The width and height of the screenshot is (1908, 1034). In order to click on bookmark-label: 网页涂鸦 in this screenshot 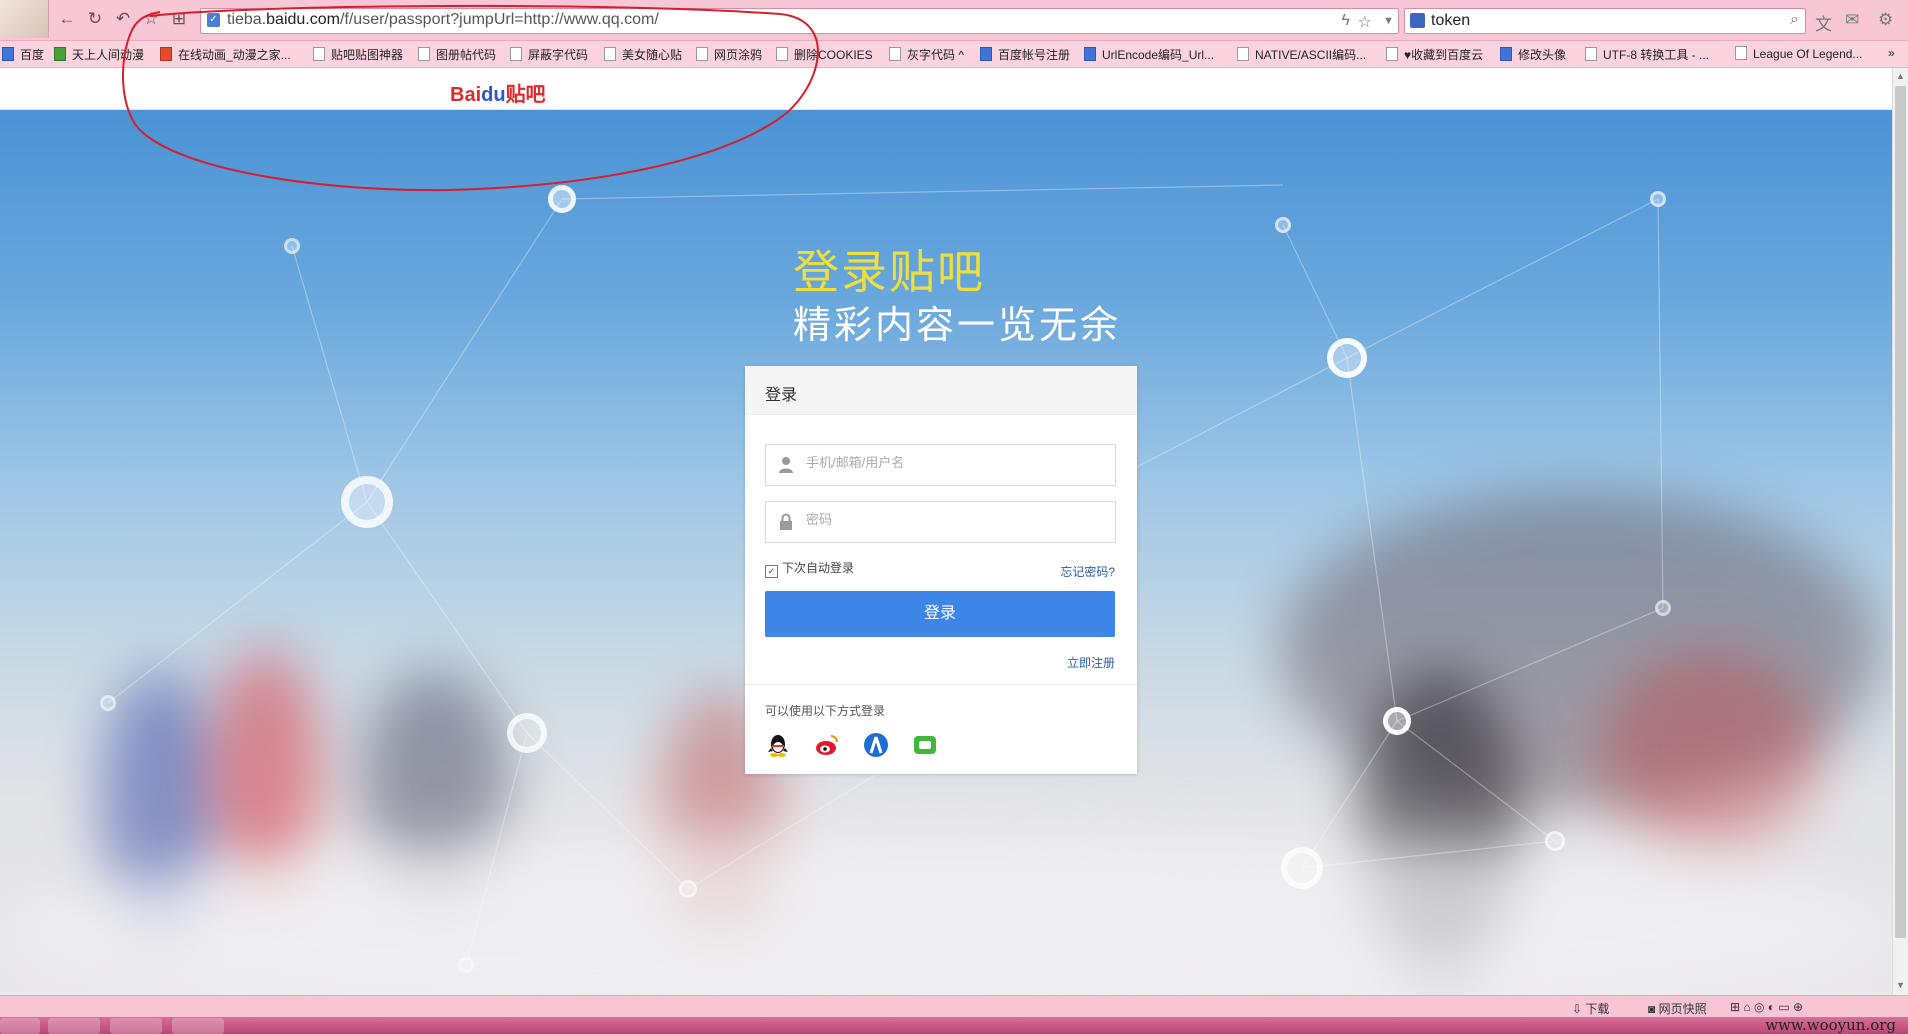, I will do `click(738, 55)`.